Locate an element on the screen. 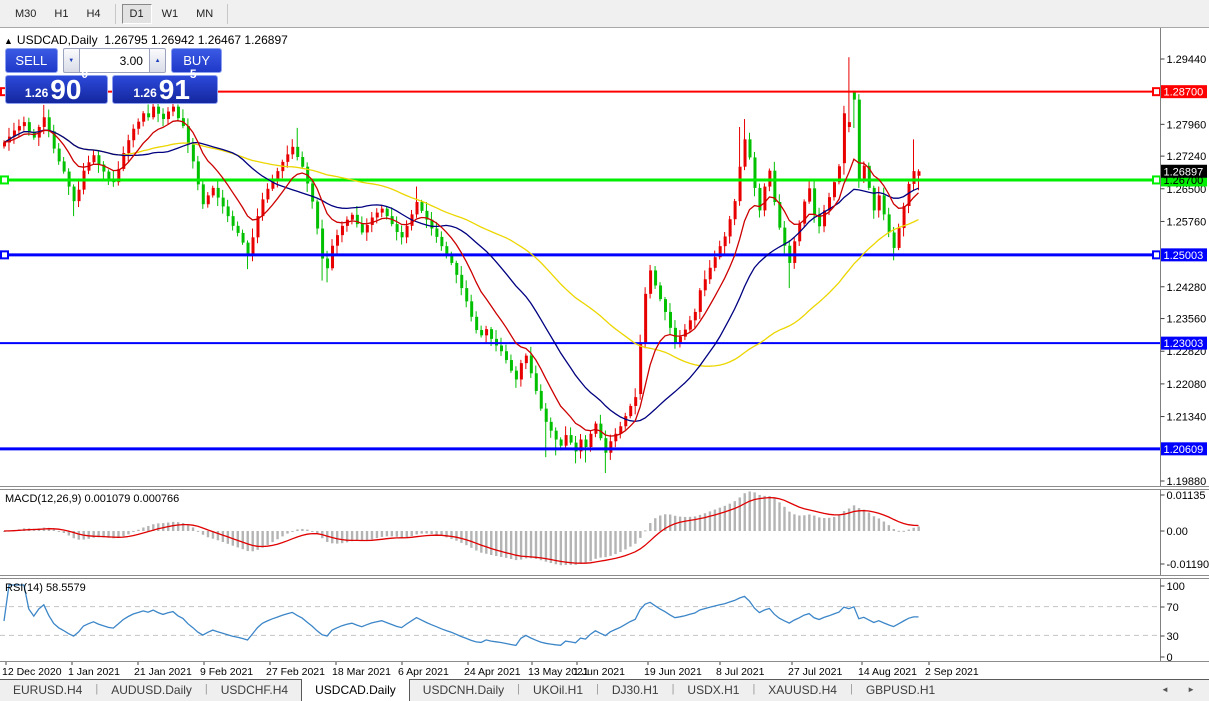 Image resolution: width=1209 pixels, height=701 pixels. date-axis-label: 18 Mar 2021 is located at coordinates (361, 672).